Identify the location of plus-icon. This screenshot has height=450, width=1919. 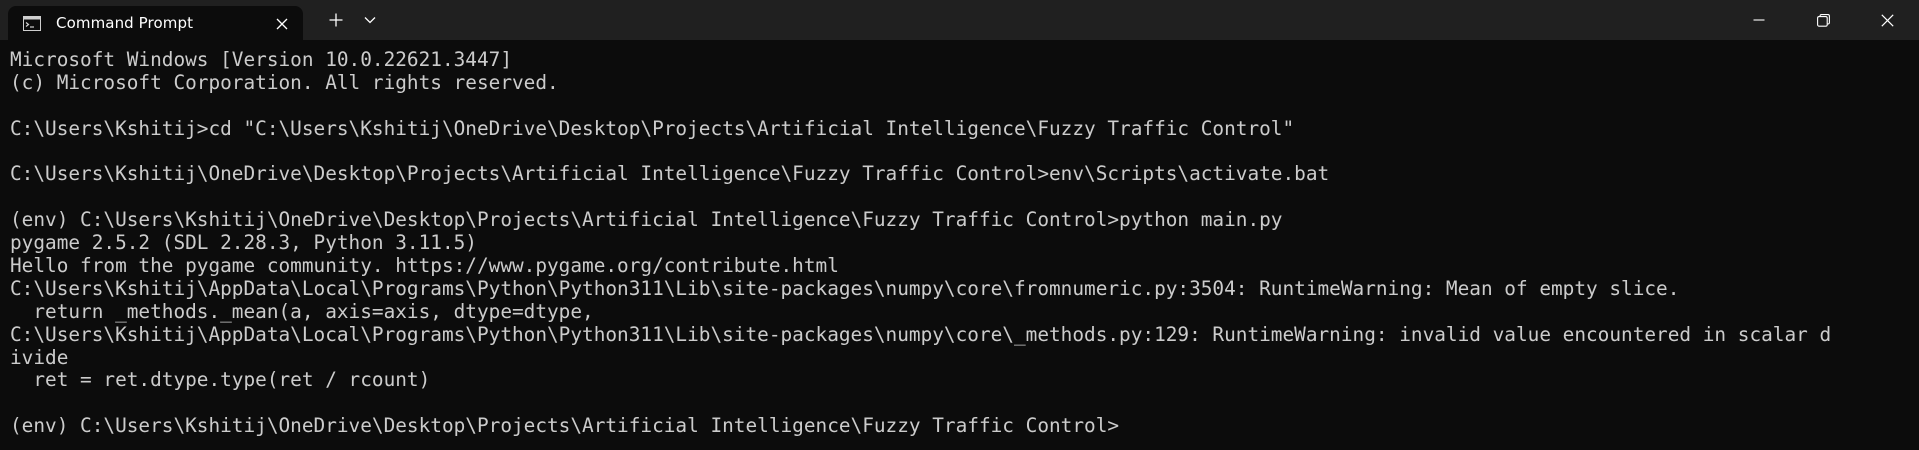
(336, 20).